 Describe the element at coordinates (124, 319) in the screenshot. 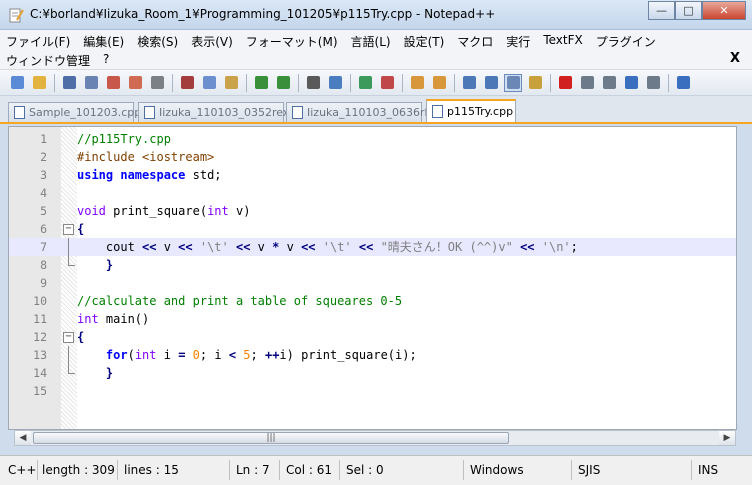

I see `code-token: main()` at that location.